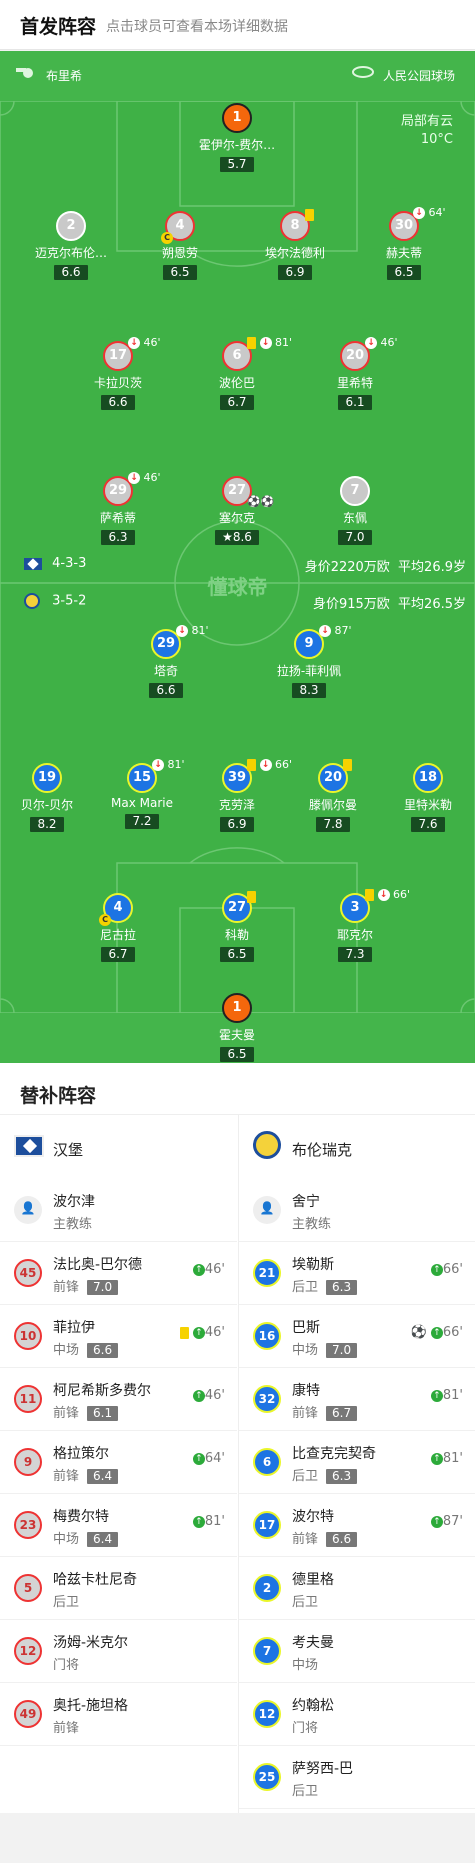 The image size is (475, 1863). What do you see at coordinates (118, 375) in the screenshot?
I see `player-home-6: 17 卡拉贝茨 6.6` at bounding box center [118, 375].